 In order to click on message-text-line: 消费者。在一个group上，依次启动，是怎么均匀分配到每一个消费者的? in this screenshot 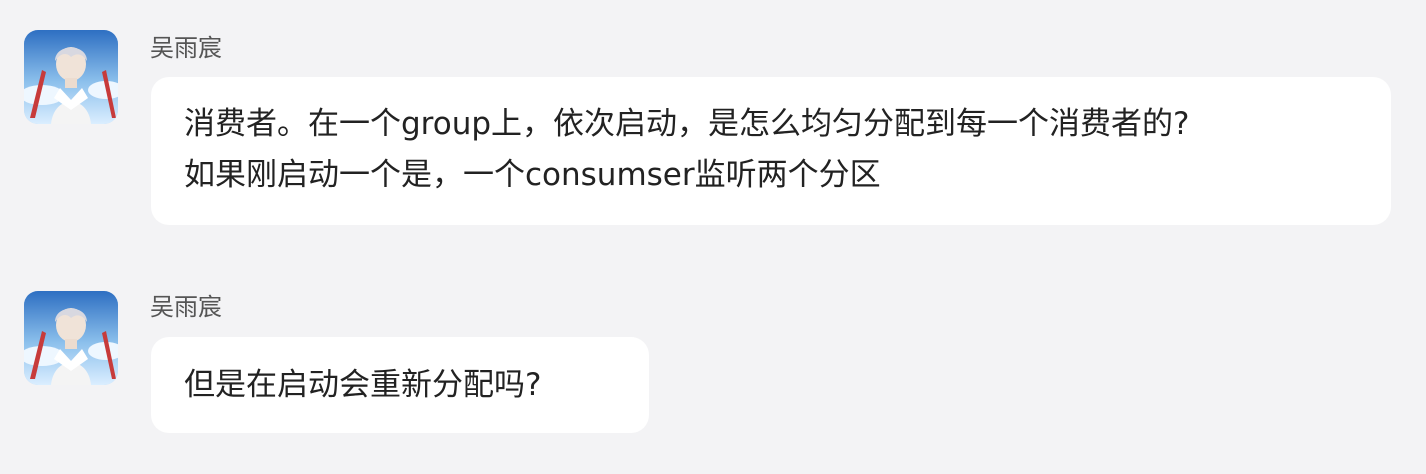, I will do `click(687, 124)`.